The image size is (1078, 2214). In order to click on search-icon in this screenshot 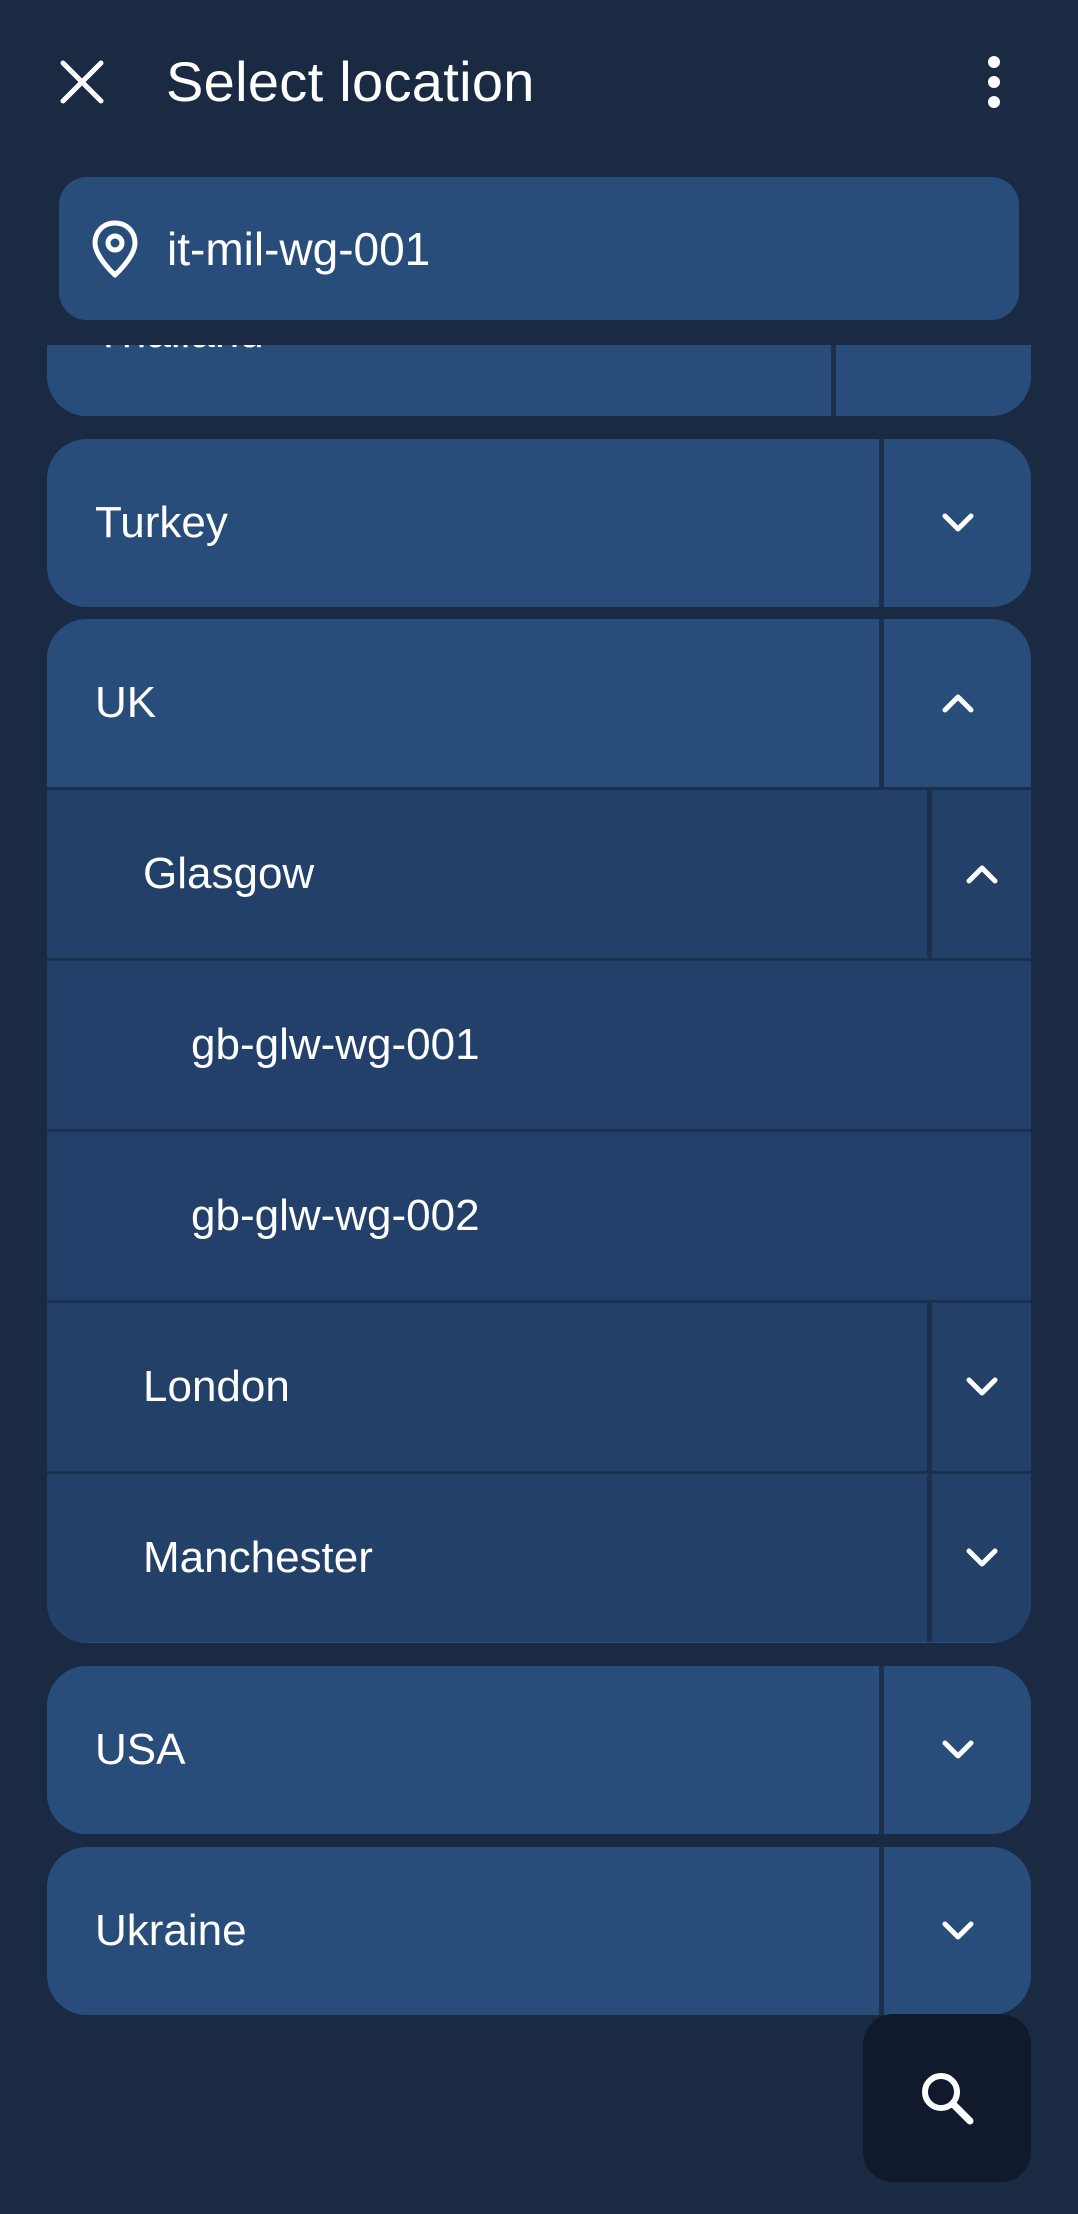, I will do `click(948, 2099)`.